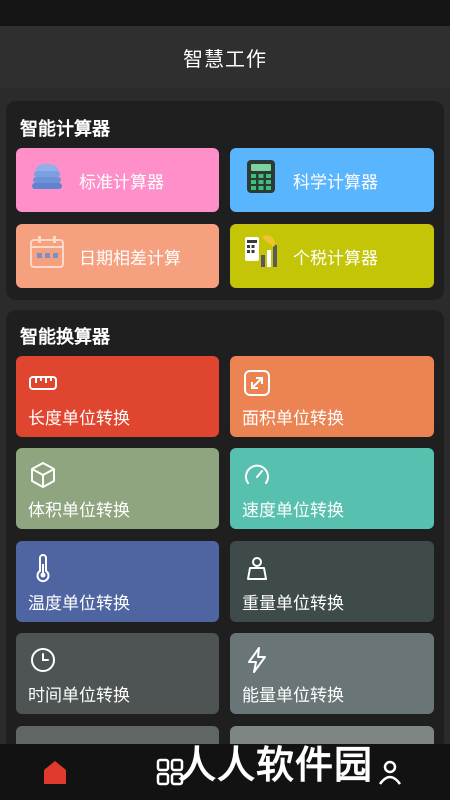  Describe the element at coordinates (332, 488) in the screenshot. I see `speed-converter-card: 速度单位转换` at that location.